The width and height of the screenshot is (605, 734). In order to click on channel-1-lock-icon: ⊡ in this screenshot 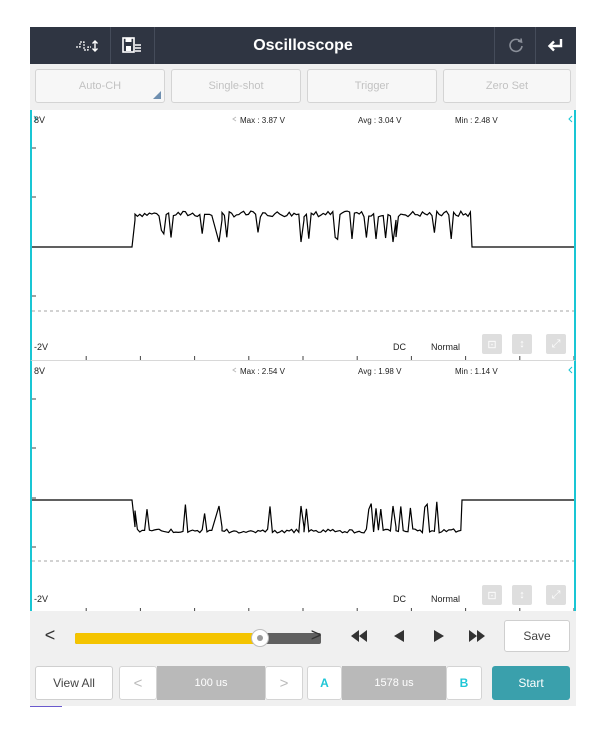, I will do `click(492, 344)`.